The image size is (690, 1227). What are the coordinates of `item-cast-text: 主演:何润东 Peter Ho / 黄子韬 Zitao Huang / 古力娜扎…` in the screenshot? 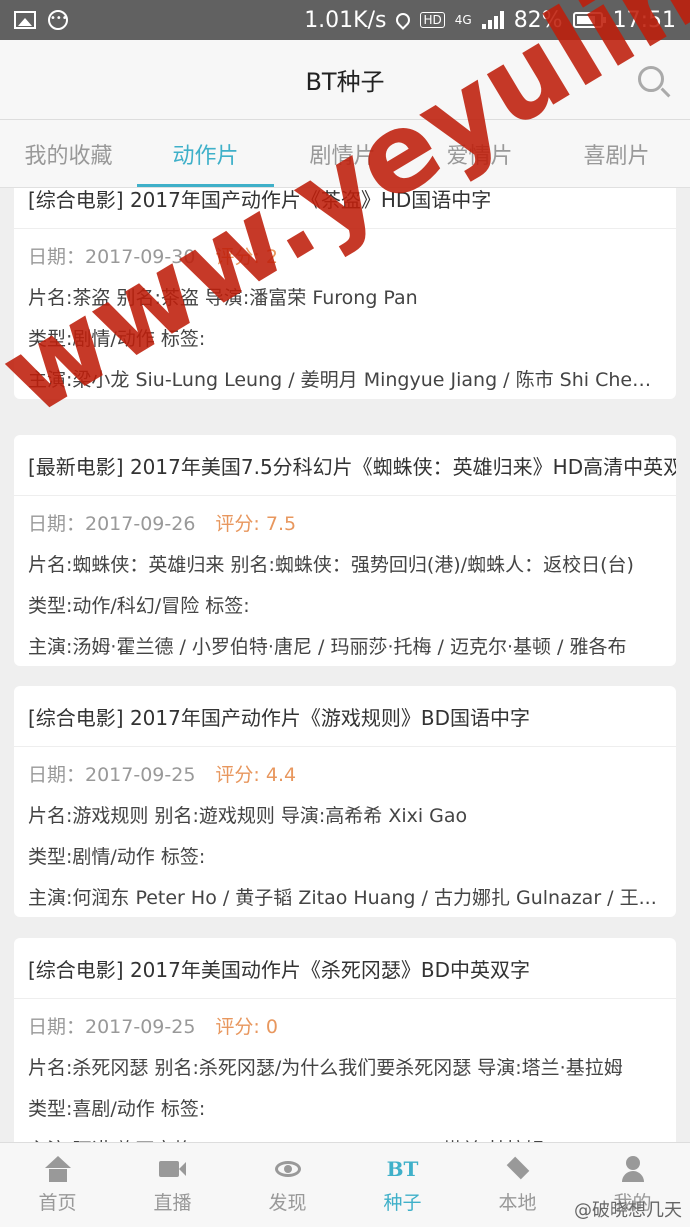 It's located at (342, 898).